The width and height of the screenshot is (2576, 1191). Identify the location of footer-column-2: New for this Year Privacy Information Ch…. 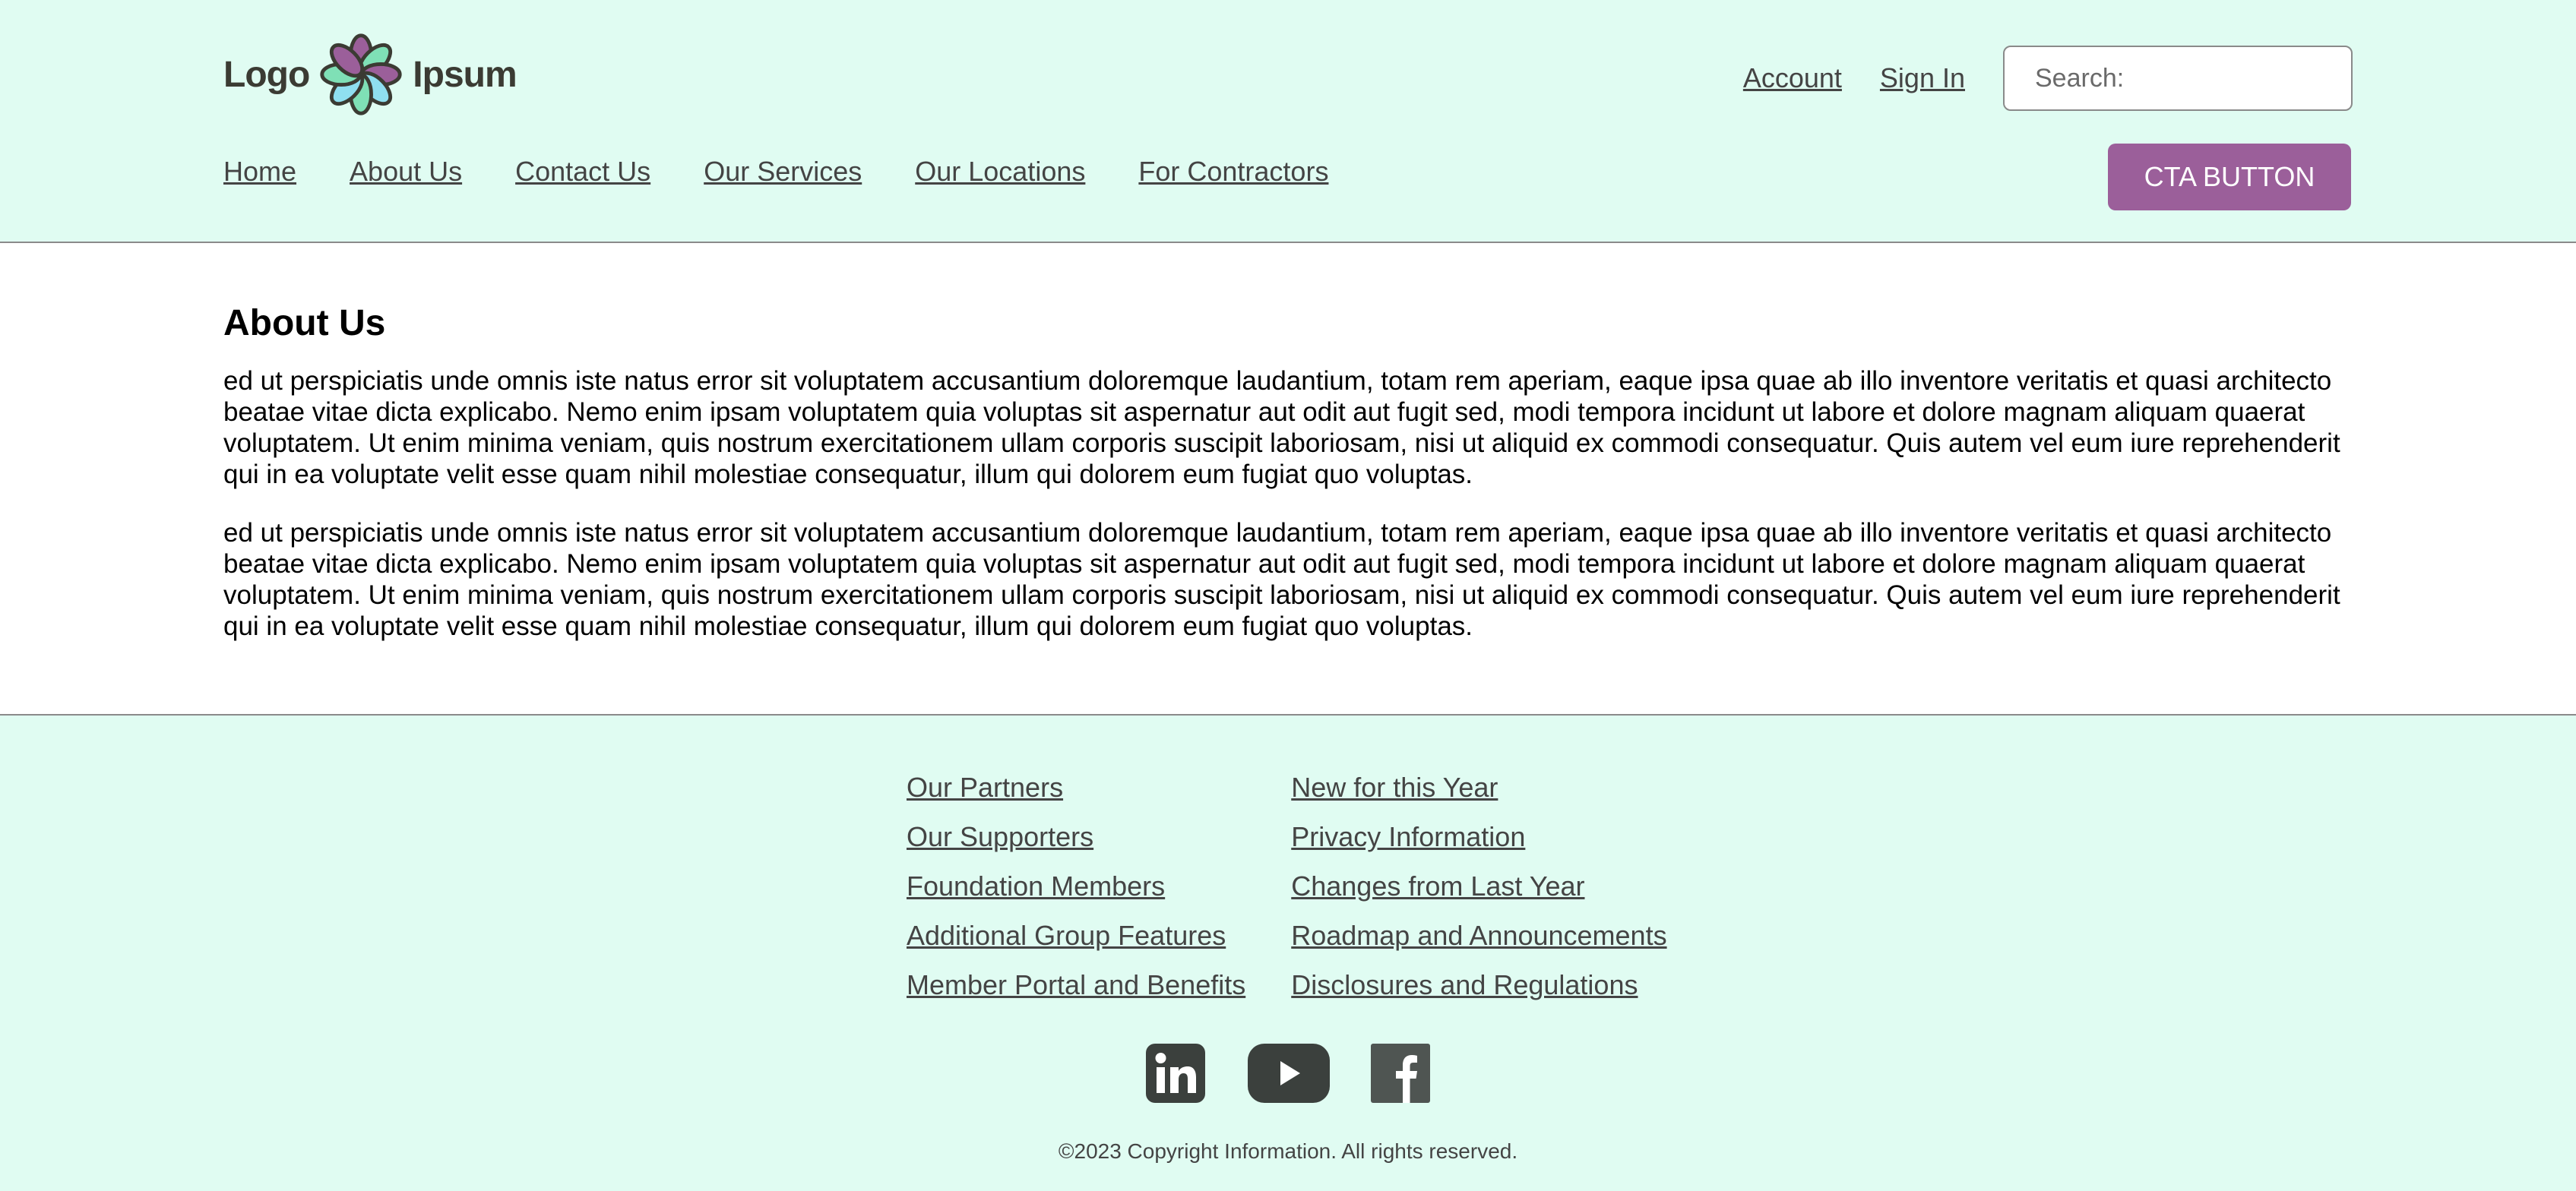
(1478, 886).